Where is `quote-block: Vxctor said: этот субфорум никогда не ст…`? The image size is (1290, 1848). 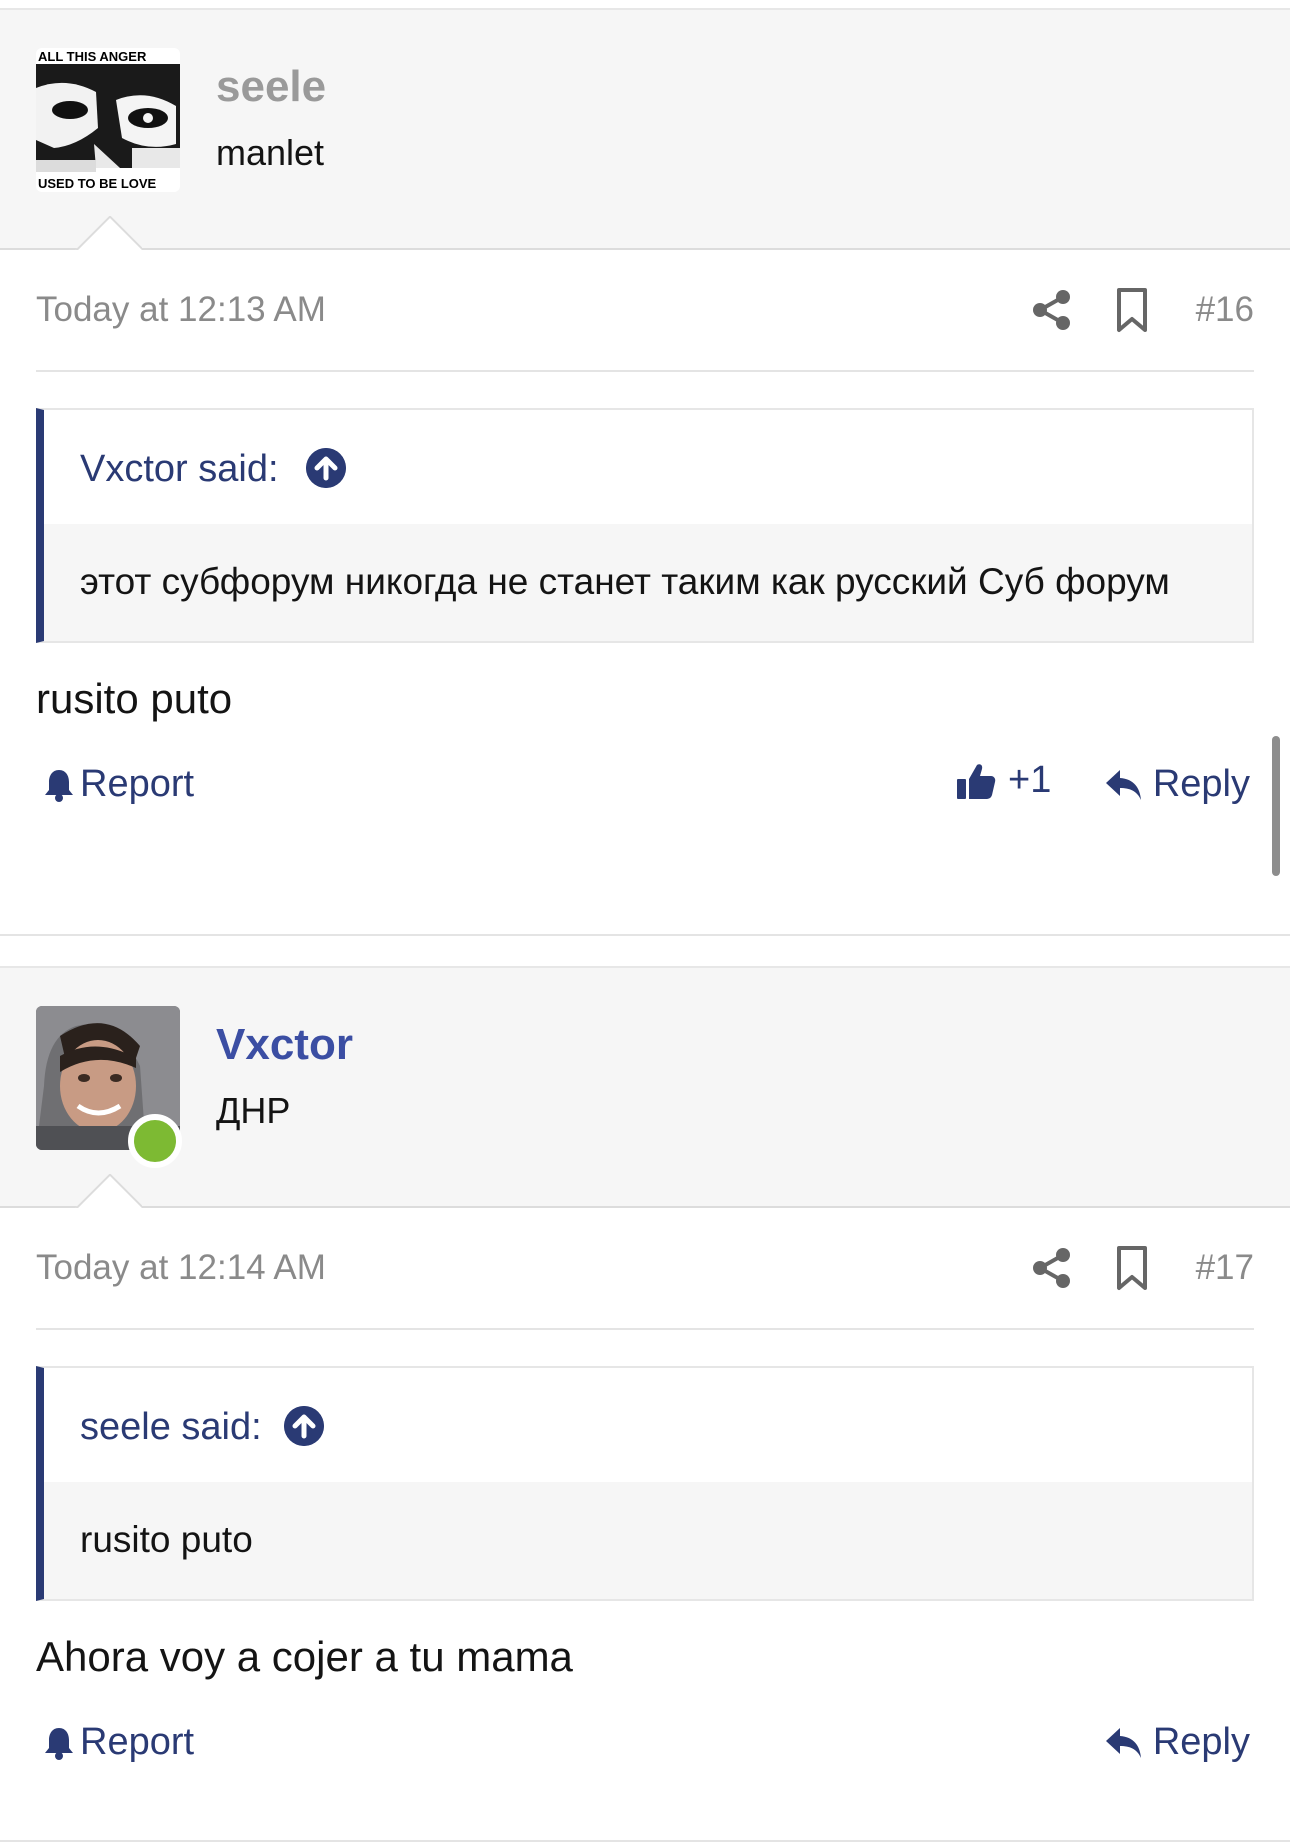 quote-block: Vxctor said: этот субфорум никогда не ст… is located at coordinates (645, 525).